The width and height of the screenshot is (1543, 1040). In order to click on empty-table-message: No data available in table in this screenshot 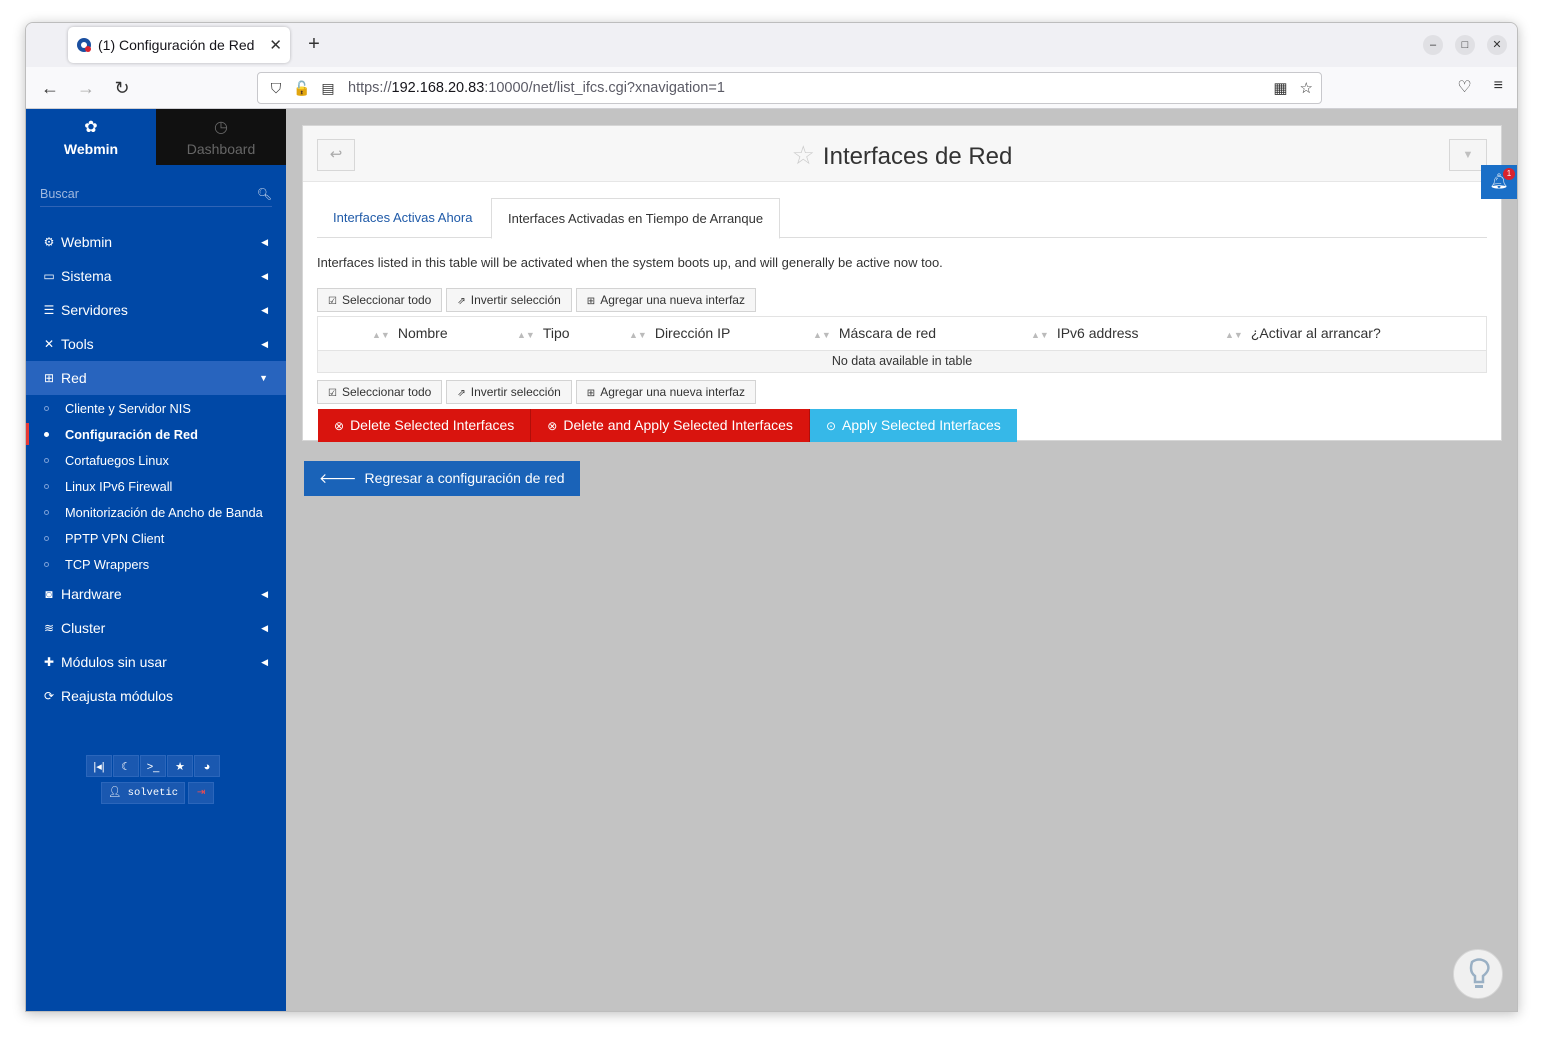, I will do `click(902, 361)`.